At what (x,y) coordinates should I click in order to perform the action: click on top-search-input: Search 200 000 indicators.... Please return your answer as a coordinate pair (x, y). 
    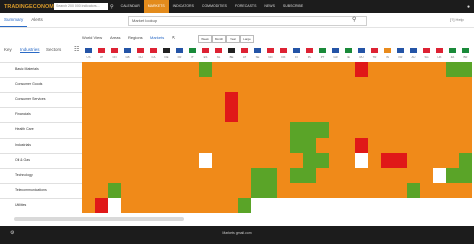
    Looking at the image, I should click on (81, 6).